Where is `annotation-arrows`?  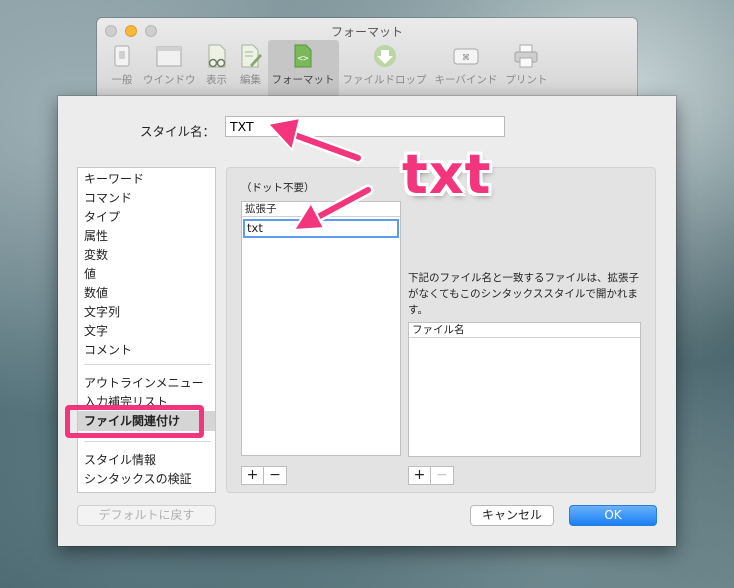
annotation-arrows is located at coordinates (320, 174).